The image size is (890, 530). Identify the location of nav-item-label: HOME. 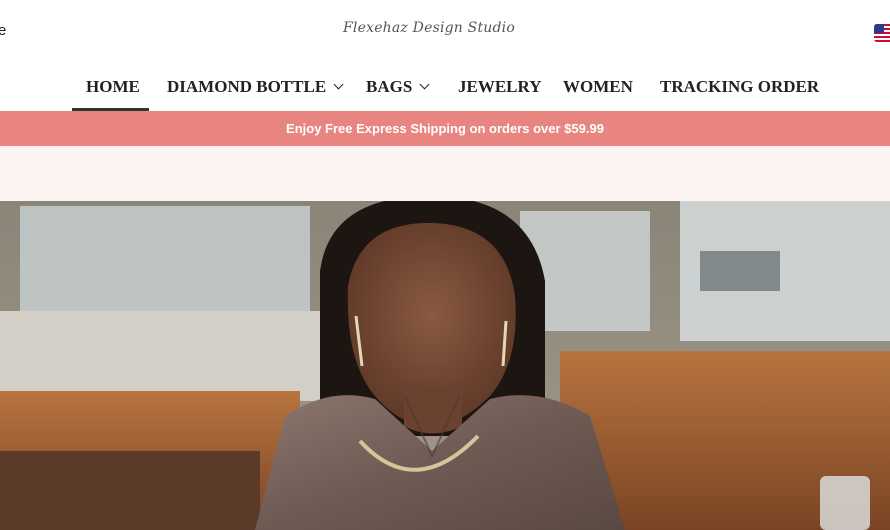
(113, 86).